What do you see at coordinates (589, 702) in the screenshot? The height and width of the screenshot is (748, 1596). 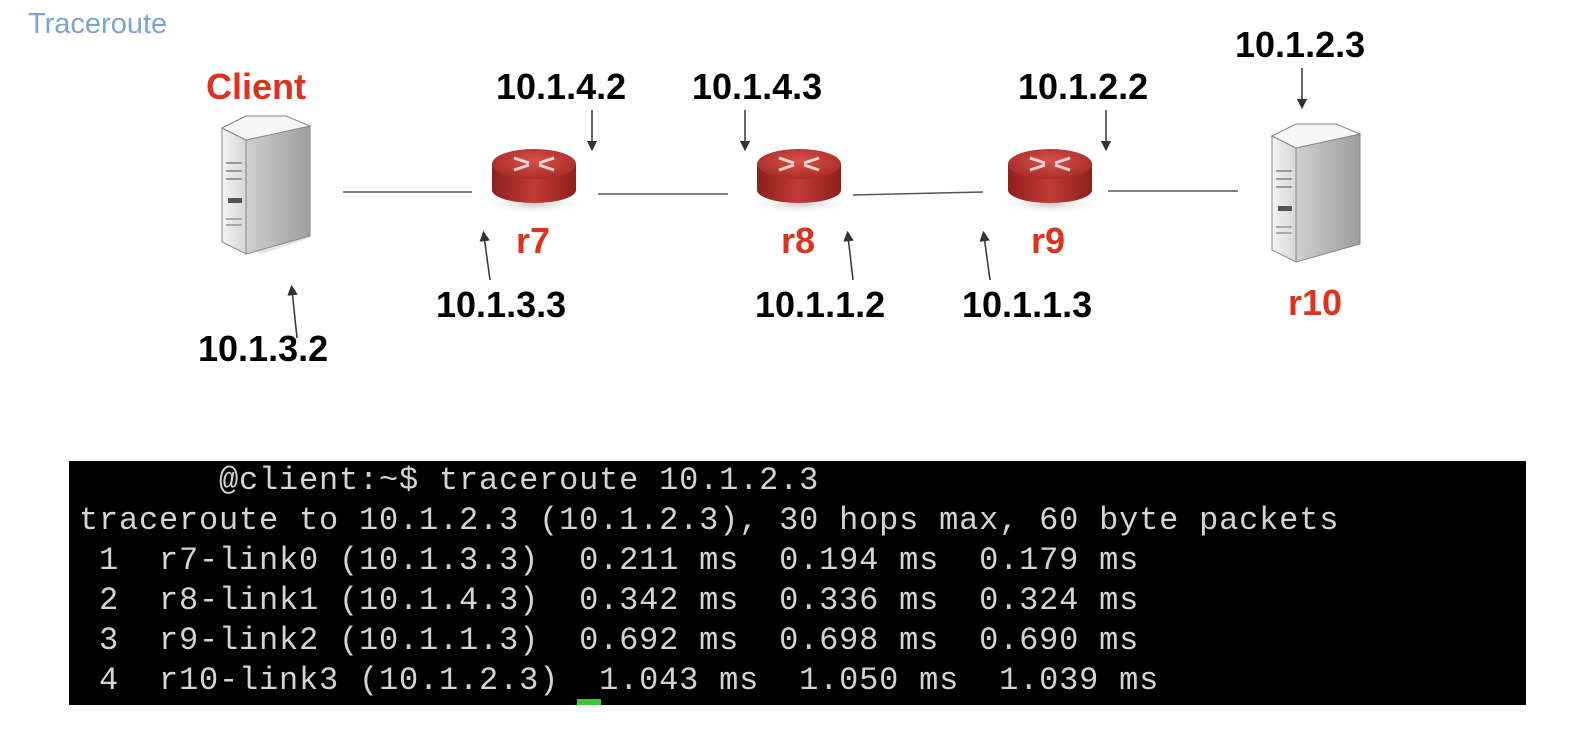 I see `terminal-cursor` at bounding box center [589, 702].